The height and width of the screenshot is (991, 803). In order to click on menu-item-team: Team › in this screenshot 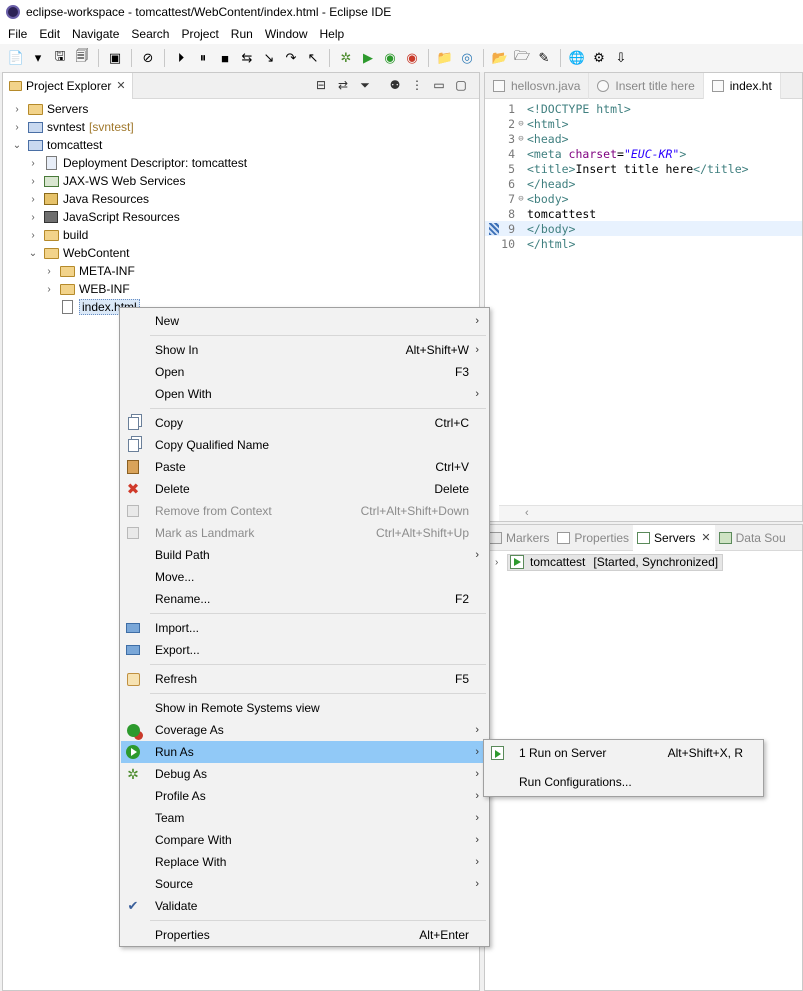, I will do `click(305, 818)`.